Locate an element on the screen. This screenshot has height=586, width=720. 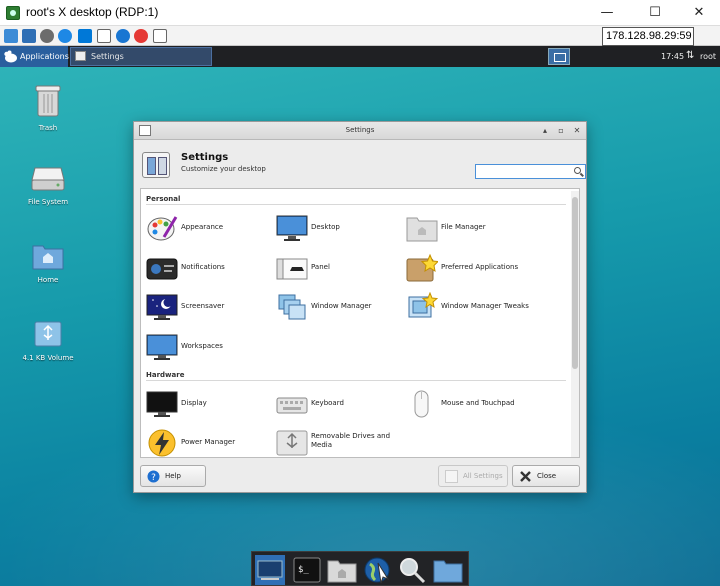
settings-item-preferred-apps: Preferred Applications is located at coordinates (470, 268).